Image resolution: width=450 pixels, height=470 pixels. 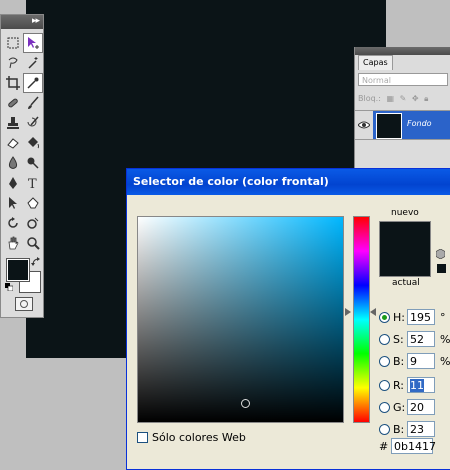 What do you see at coordinates (441, 268) in the screenshot?
I see `web-safe-swatch` at bounding box center [441, 268].